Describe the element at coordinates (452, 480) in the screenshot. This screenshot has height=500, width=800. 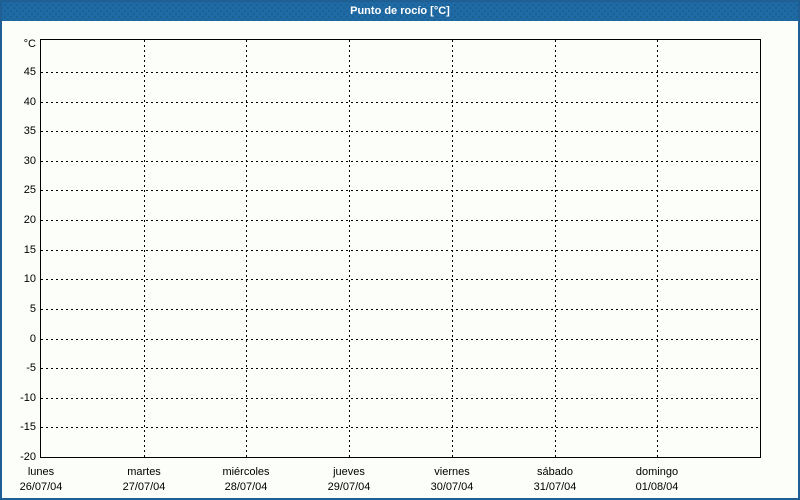
I see `x-tick-label: viernes 30/07/04` at that location.